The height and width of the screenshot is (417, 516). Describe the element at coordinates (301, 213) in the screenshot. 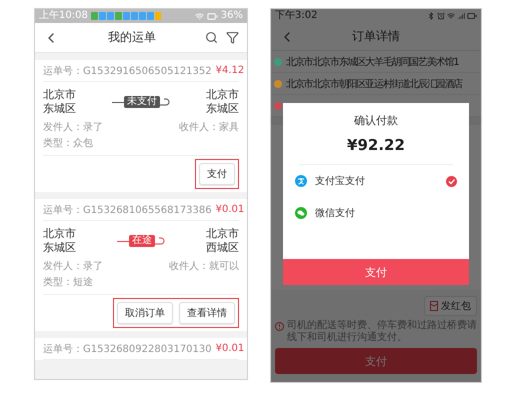

I see `chat-logo-icon` at that location.